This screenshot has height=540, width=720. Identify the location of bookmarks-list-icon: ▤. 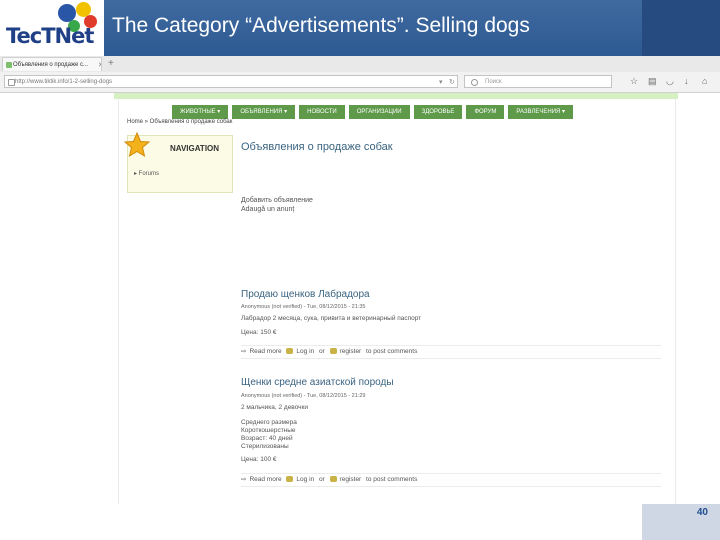
(652, 81).